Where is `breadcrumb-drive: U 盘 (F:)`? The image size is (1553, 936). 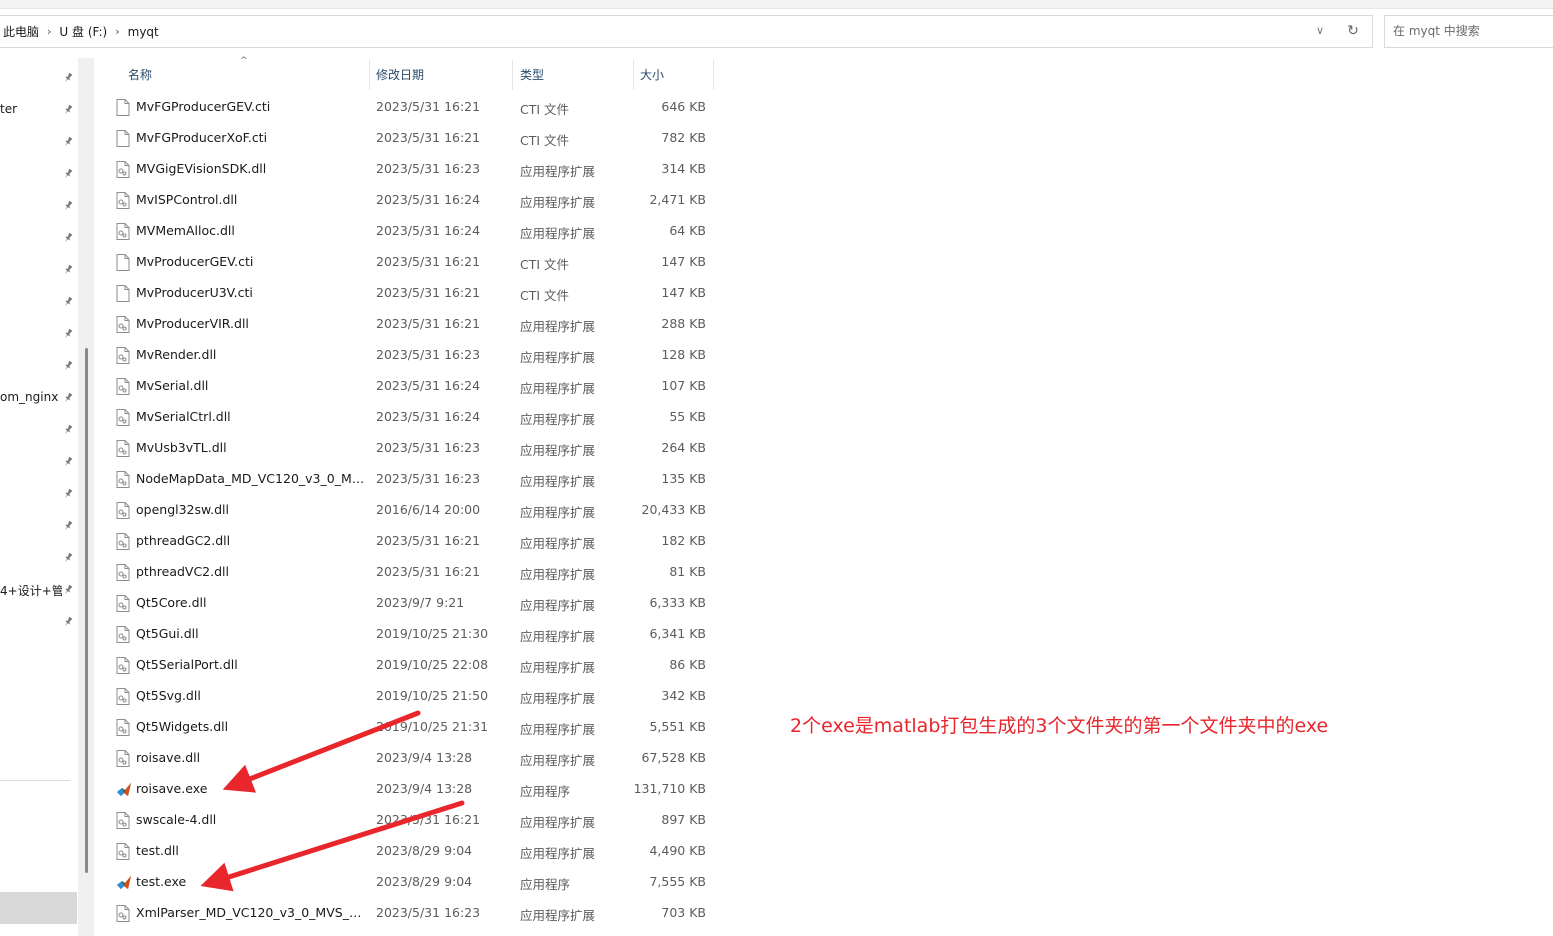
breadcrumb-drive: U 盘 (F:) is located at coordinates (83, 31).